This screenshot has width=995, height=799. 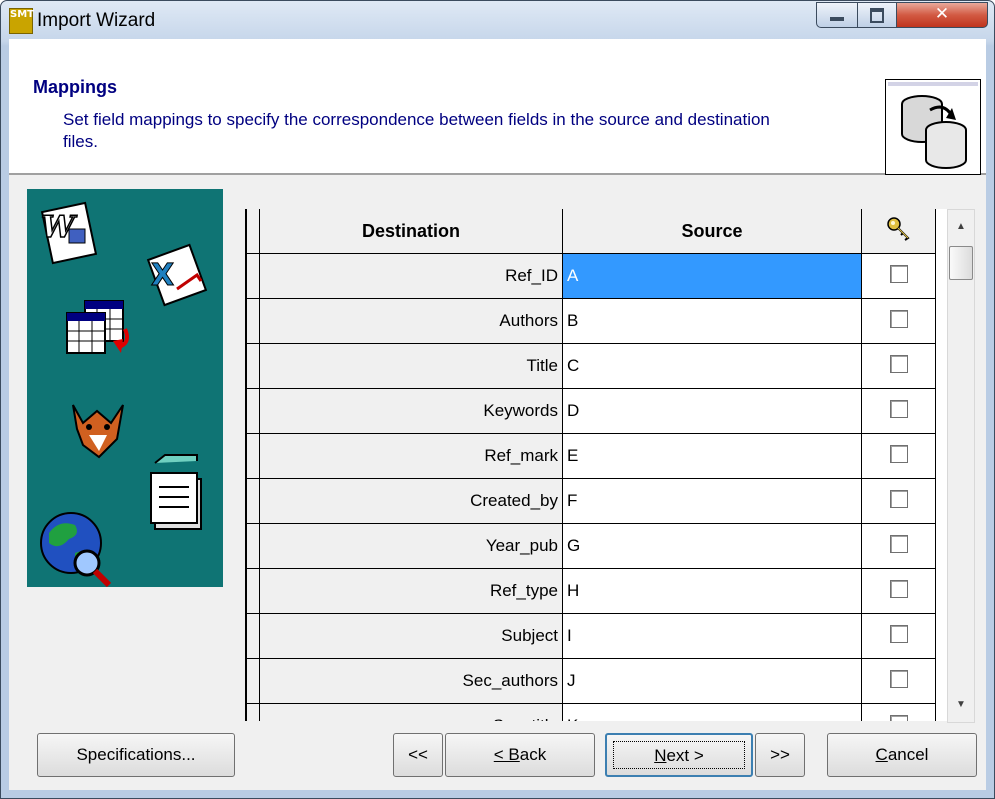 I want to click on table-row: Keywords D, so click(x=591, y=411).